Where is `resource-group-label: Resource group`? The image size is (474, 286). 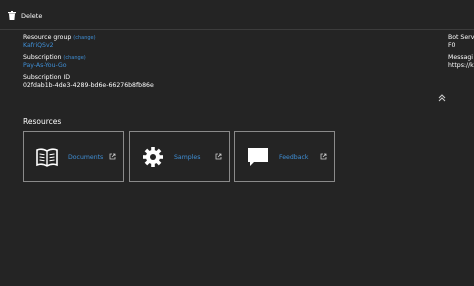 resource-group-label: Resource group is located at coordinates (47, 37).